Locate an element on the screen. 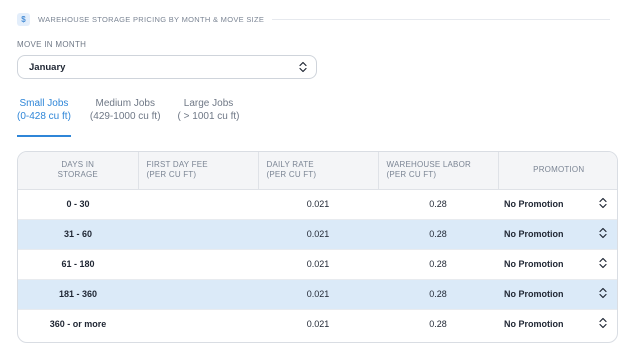 This screenshot has height=358, width=627. tab-large-jobs: Large Jobs ( > 1001 cu ft) is located at coordinates (209, 117).